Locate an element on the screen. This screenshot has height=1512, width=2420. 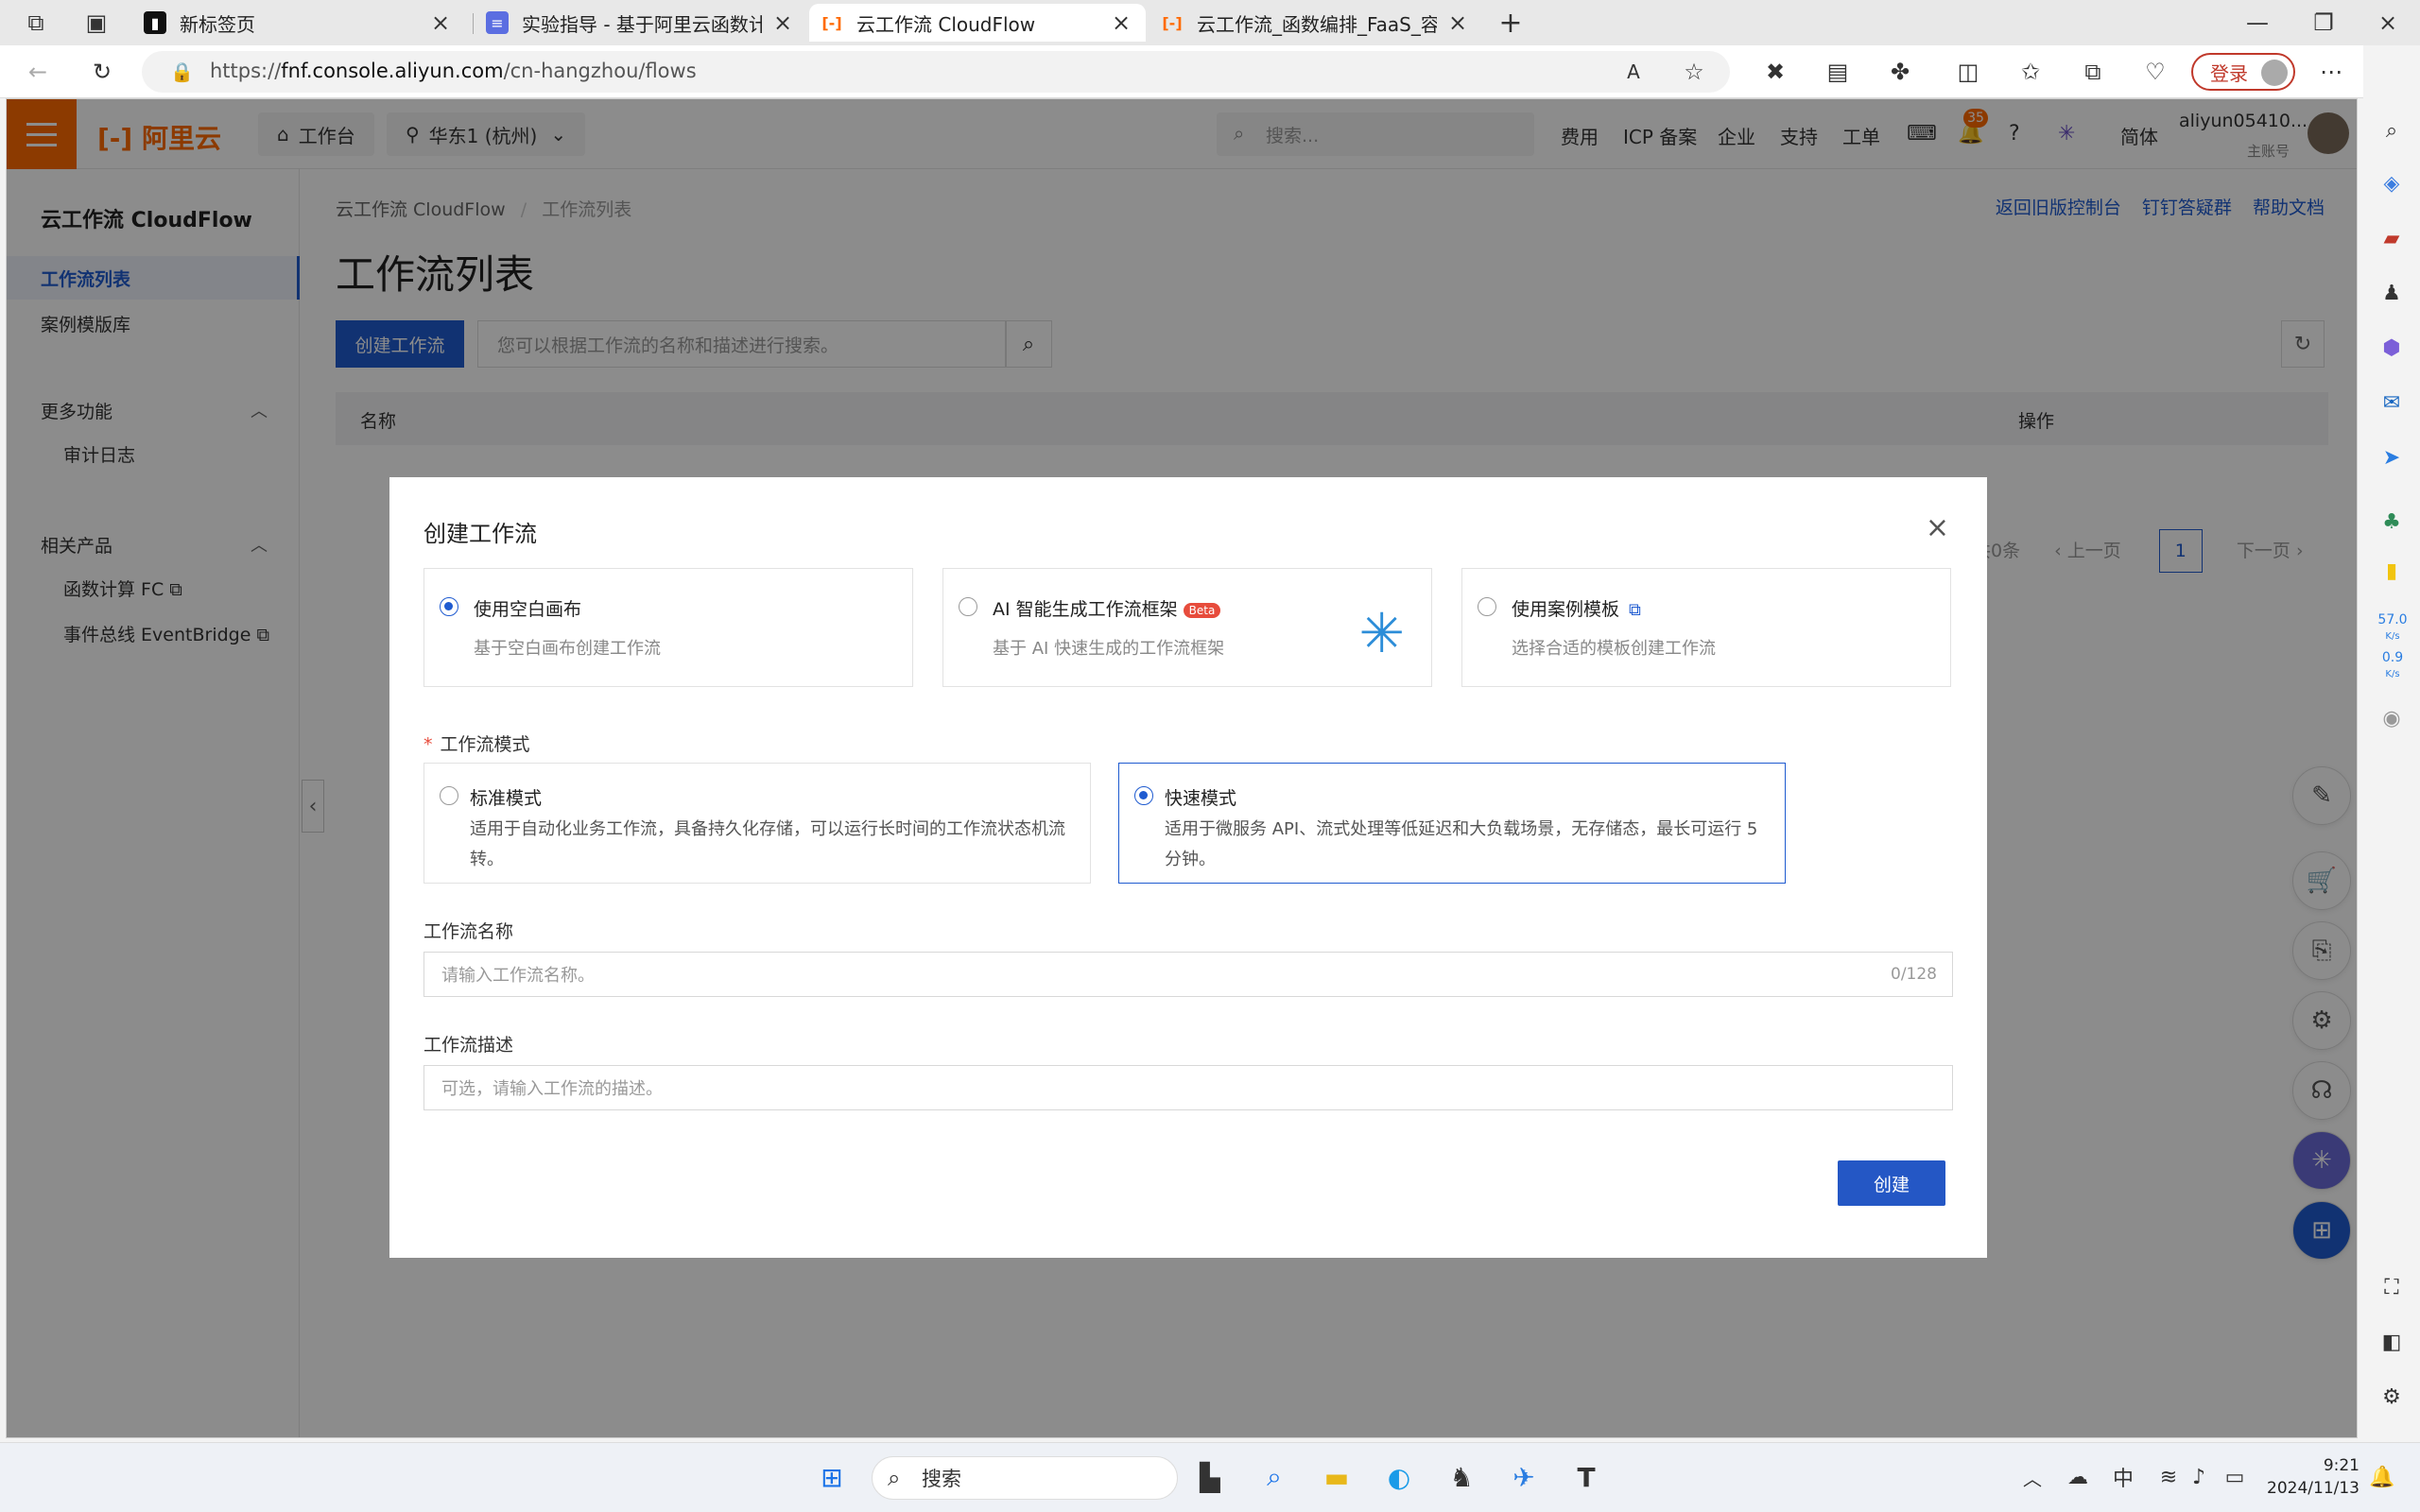
radio-ai-generate is located at coordinates (968, 606).